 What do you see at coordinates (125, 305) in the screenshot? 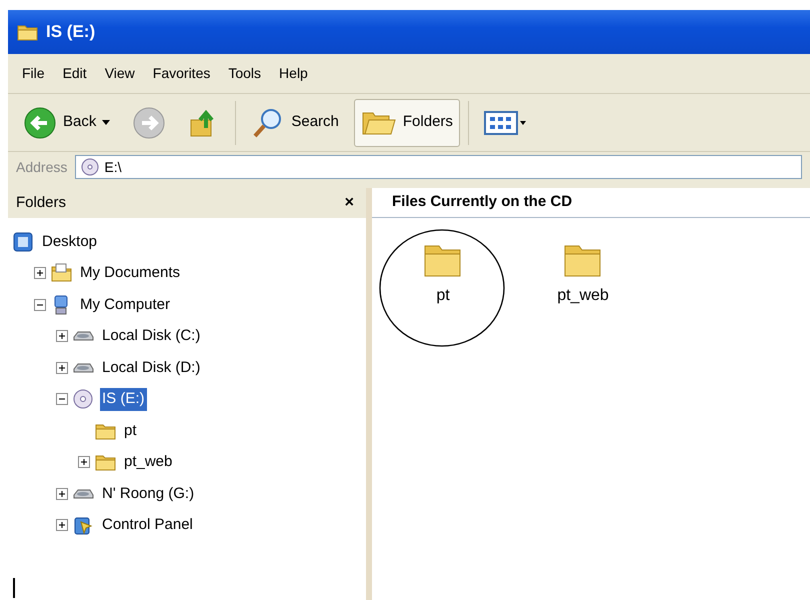
I see `tree-item: My Computer` at bounding box center [125, 305].